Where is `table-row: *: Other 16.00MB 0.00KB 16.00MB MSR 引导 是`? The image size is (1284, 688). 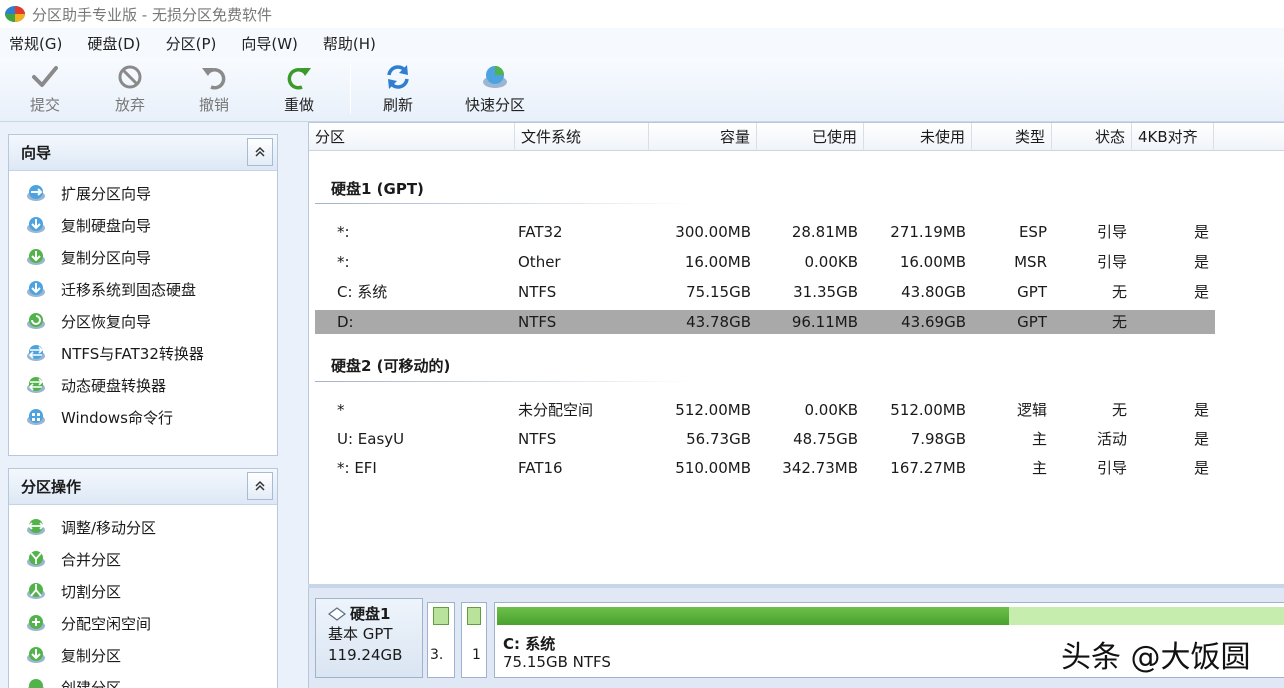 table-row: *: Other 16.00MB 0.00KB 16.00MB MSR 引导 是 is located at coordinates (765, 262).